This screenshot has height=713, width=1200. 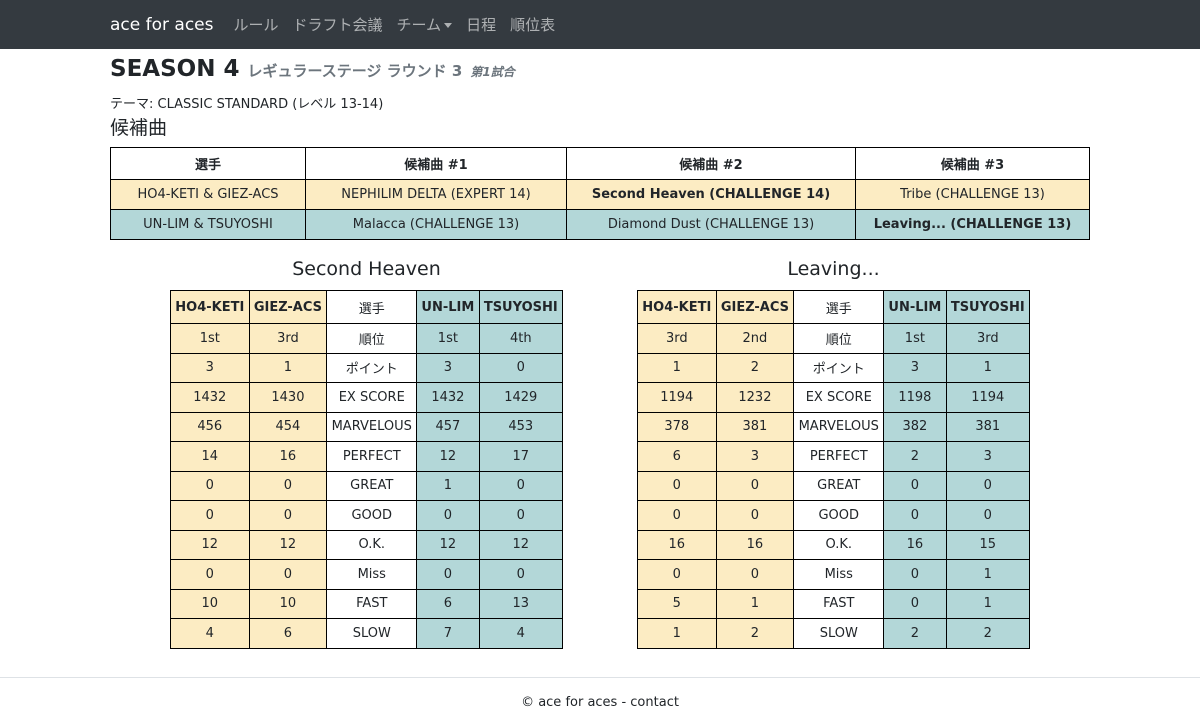 What do you see at coordinates (600, 72) in the screenshot?
I see `page-title: SEASON 4 レギュラーステージ ラウンド 3 第1試合` at bounding box center [600, 72].